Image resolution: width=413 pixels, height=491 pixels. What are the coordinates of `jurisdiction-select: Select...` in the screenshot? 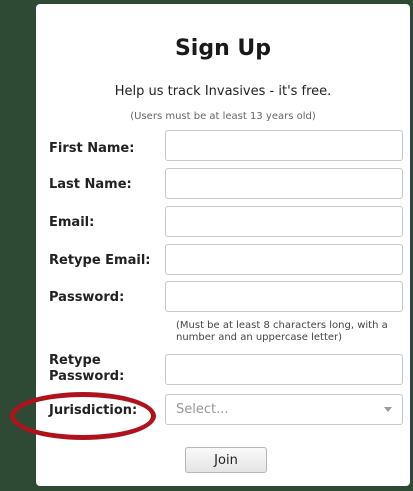 It's located at (284, 409).